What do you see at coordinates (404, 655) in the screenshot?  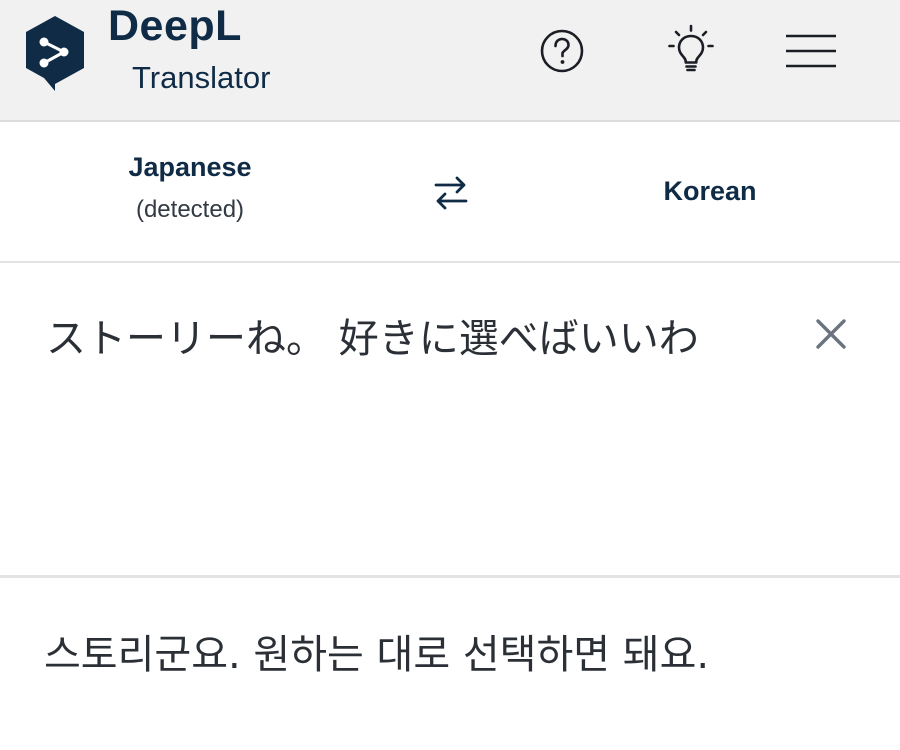 I see `translated-text: 스토리군요. 원하는 대로 선택하면 돼요.` at bounding box center [404, 655].